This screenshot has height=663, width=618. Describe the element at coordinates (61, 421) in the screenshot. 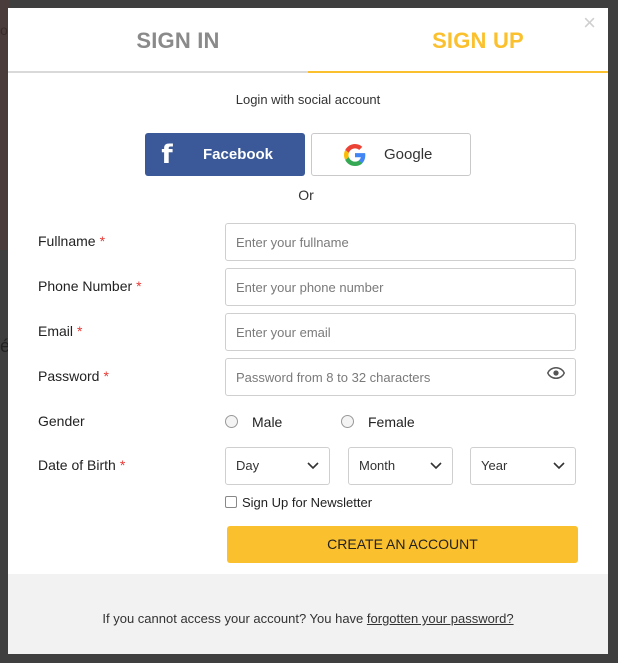

I see `gender-label: Gender` at that location.